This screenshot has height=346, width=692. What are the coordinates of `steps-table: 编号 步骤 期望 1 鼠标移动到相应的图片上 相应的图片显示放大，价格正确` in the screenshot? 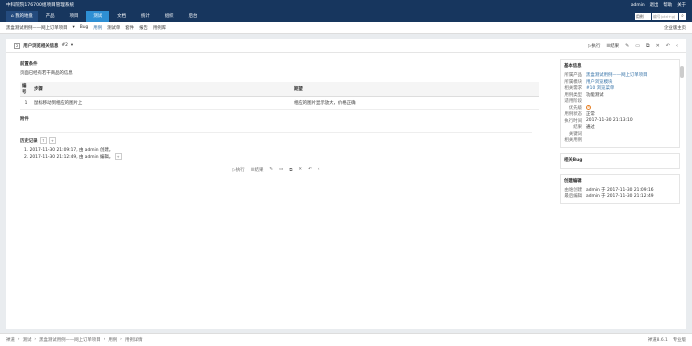 It's located at (279, 96).